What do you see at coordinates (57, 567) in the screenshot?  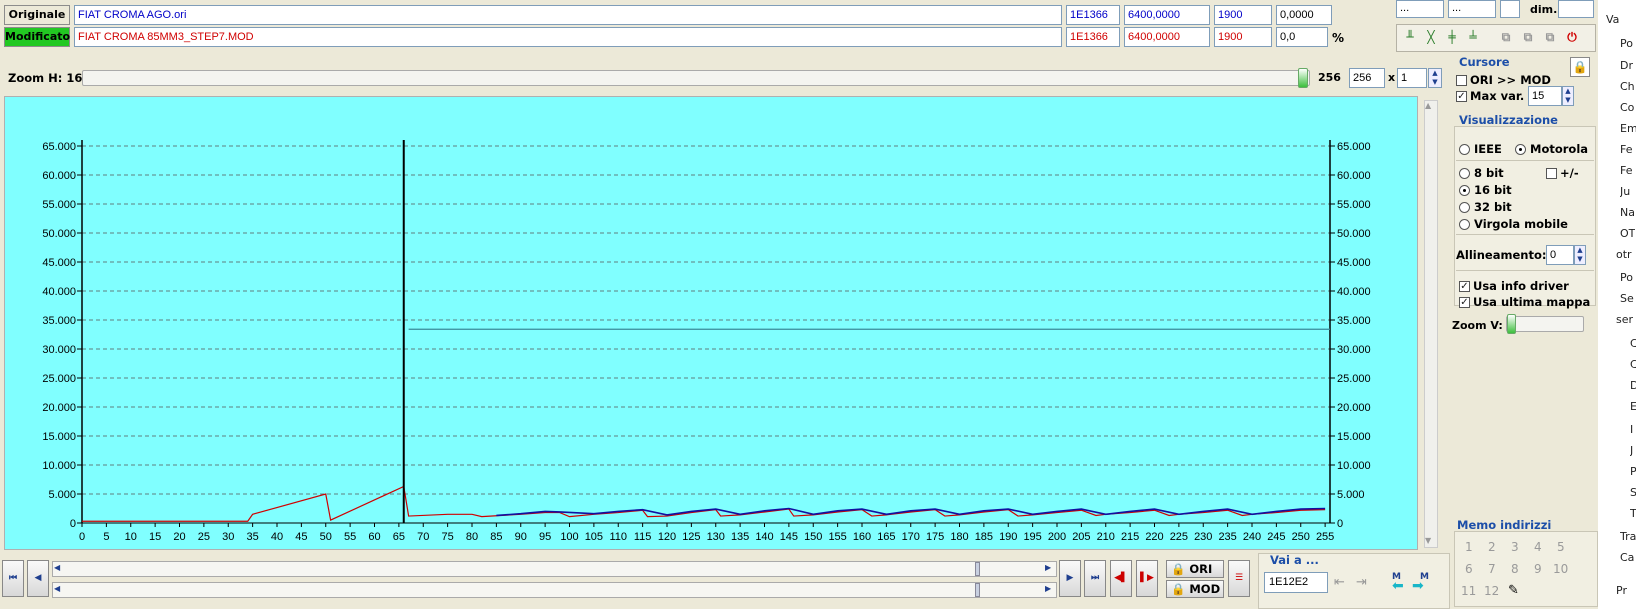 I see `scrollbar-ori-left-icon: ◀` at bounding box center [57, 567].